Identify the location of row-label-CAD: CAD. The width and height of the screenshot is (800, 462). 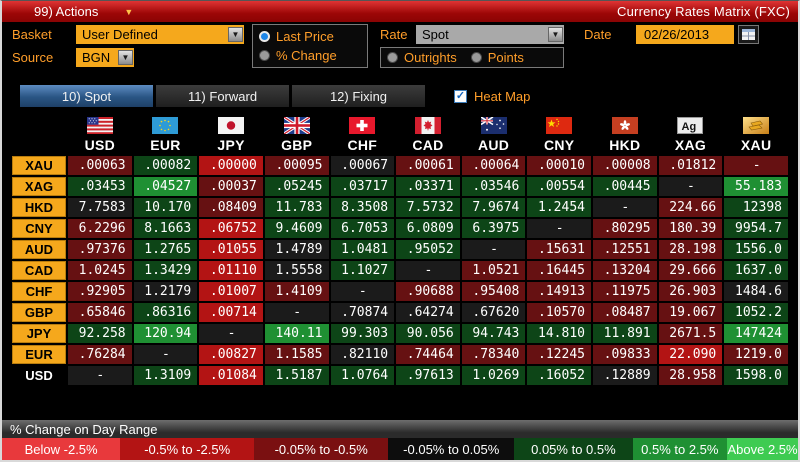
(39, 270).